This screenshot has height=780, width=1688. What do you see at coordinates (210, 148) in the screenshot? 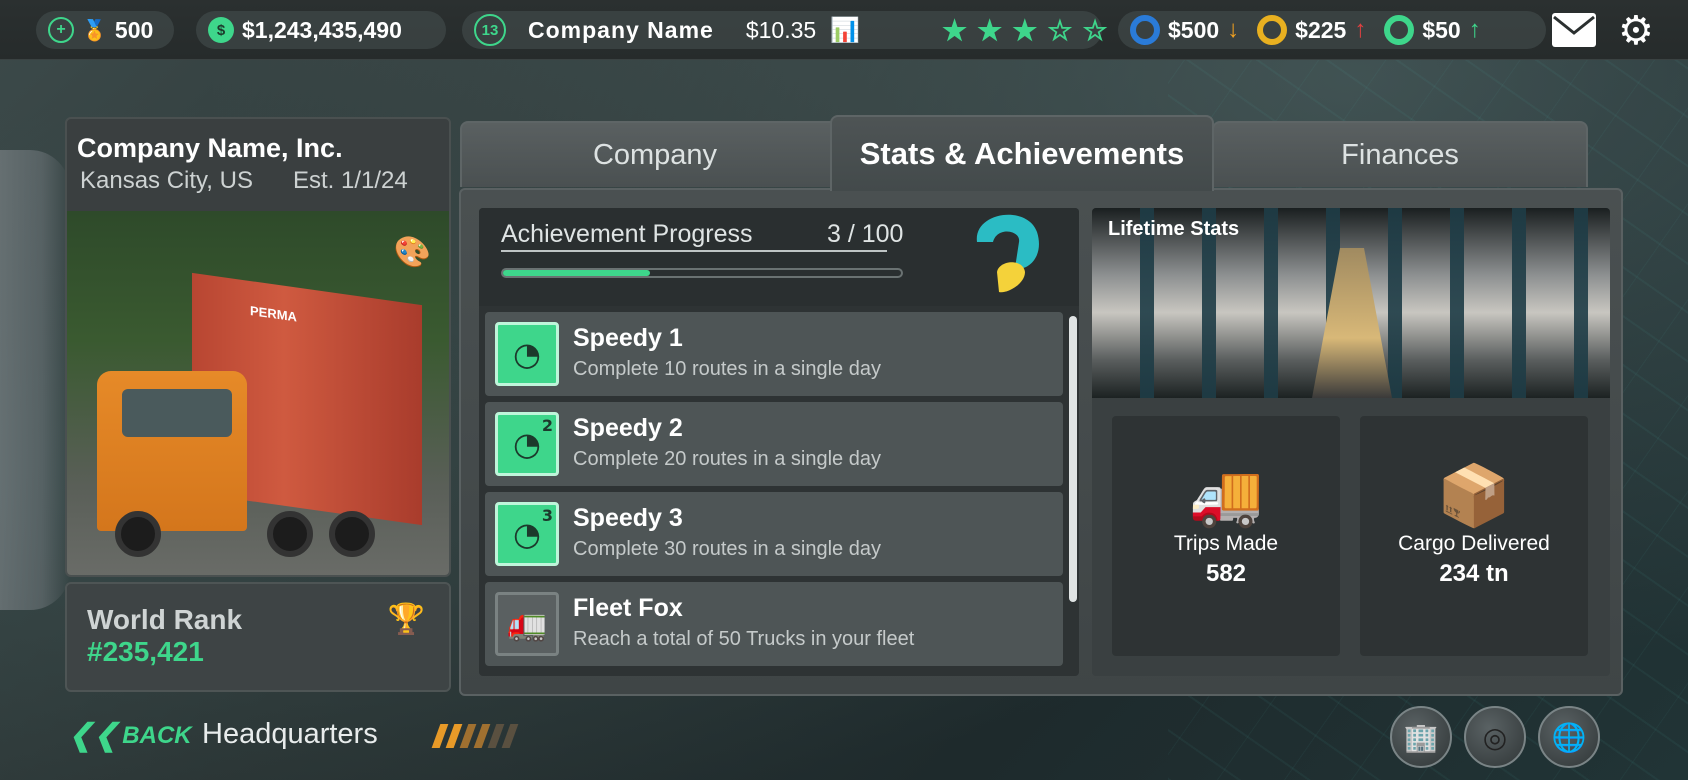
I see `company-full-name: Company Name, Inc.` at bounding box center [210, 148].